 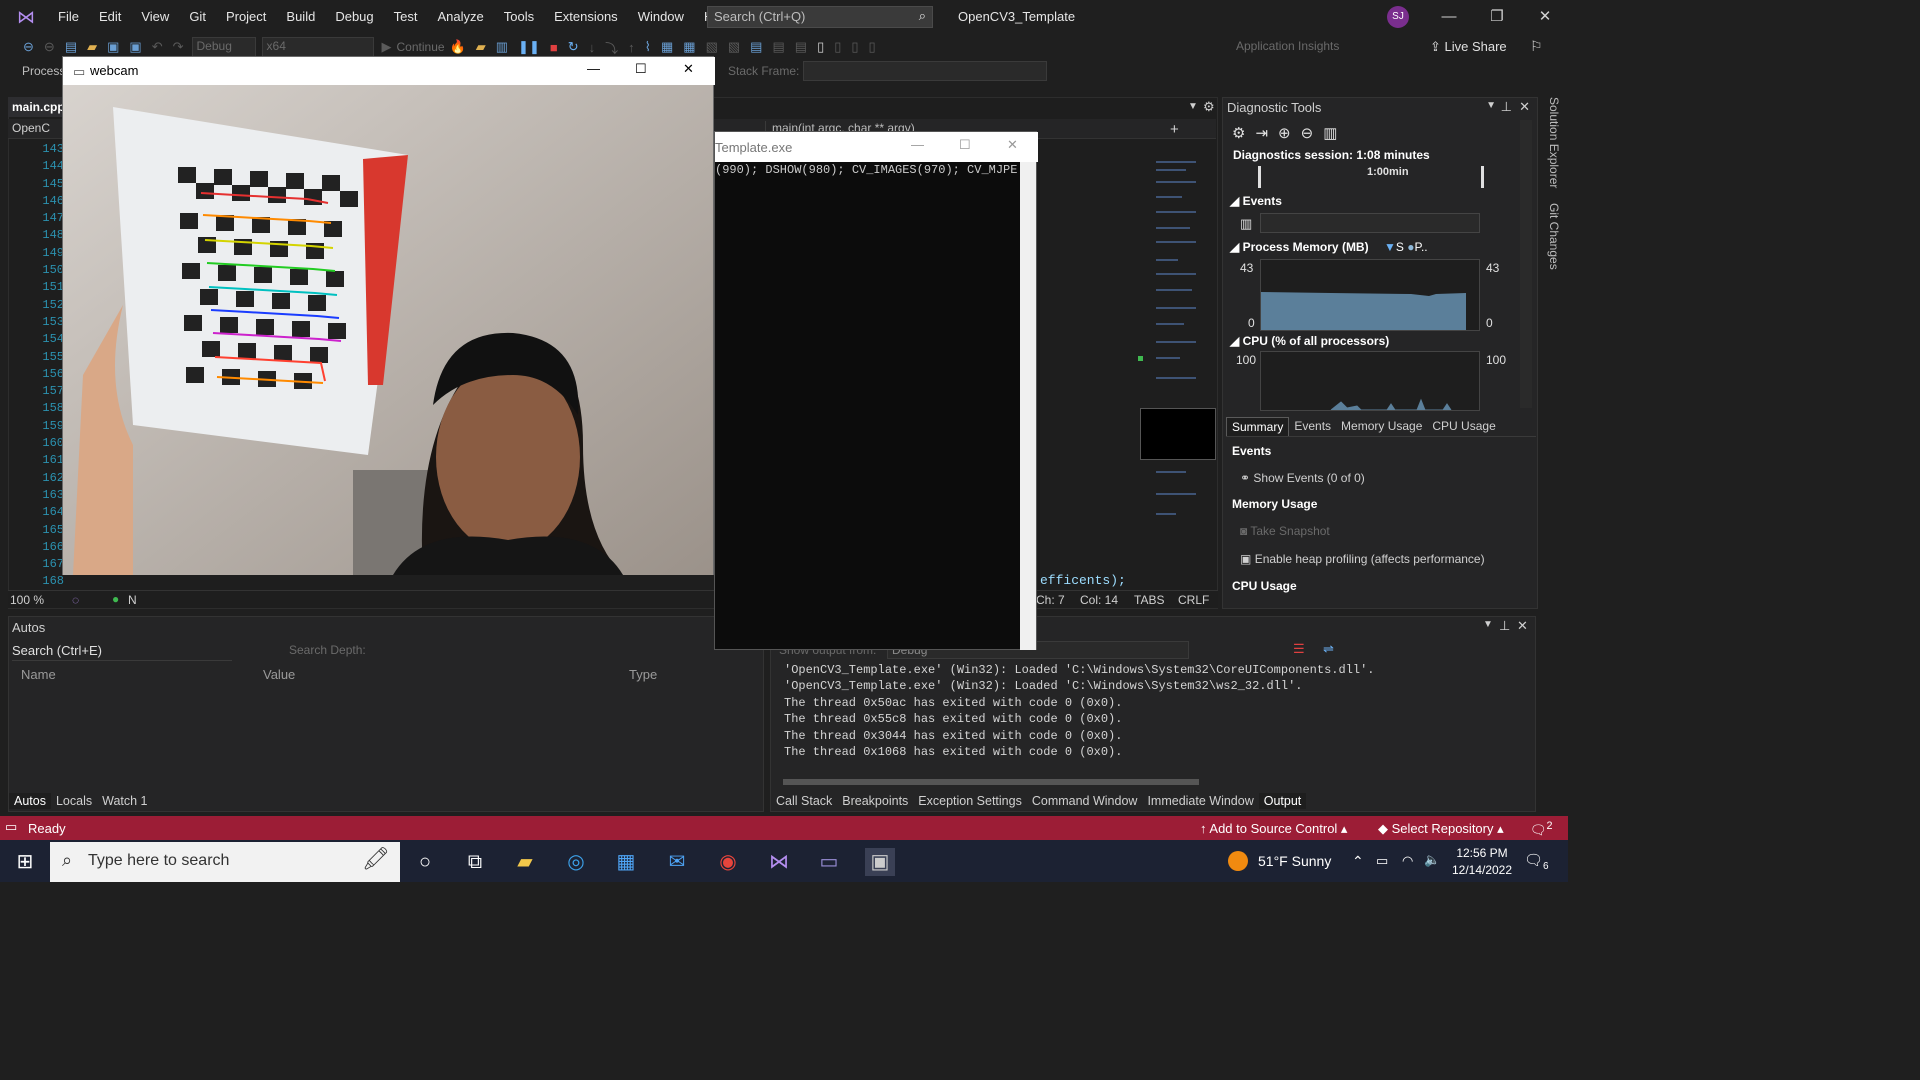 I want to click on feedback-icon: ⚐, so click(x=1536, y=46).